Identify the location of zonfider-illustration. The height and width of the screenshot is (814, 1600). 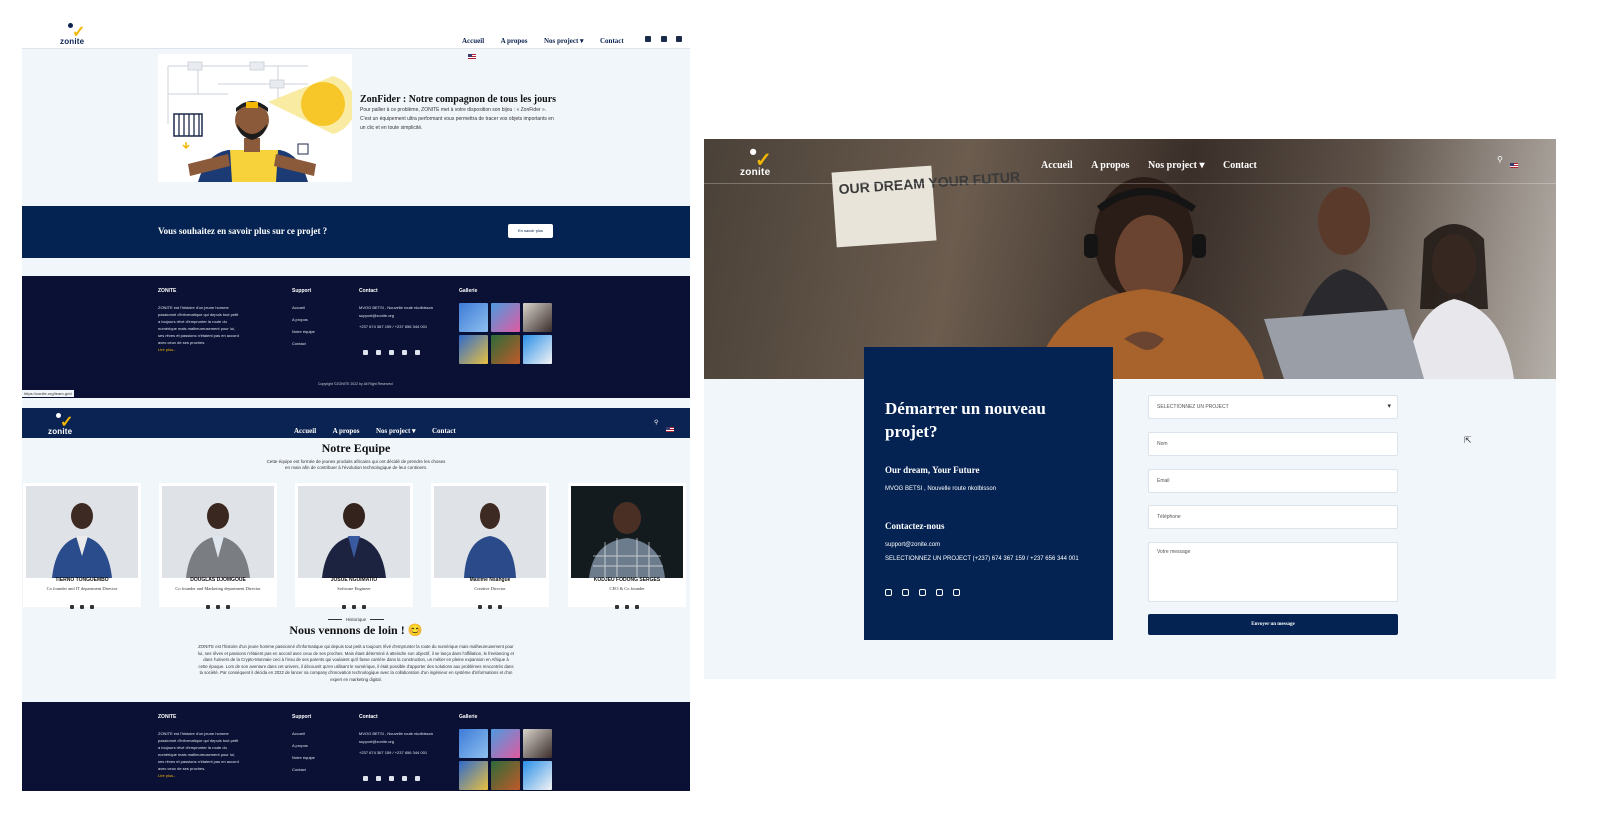
(255, 118).